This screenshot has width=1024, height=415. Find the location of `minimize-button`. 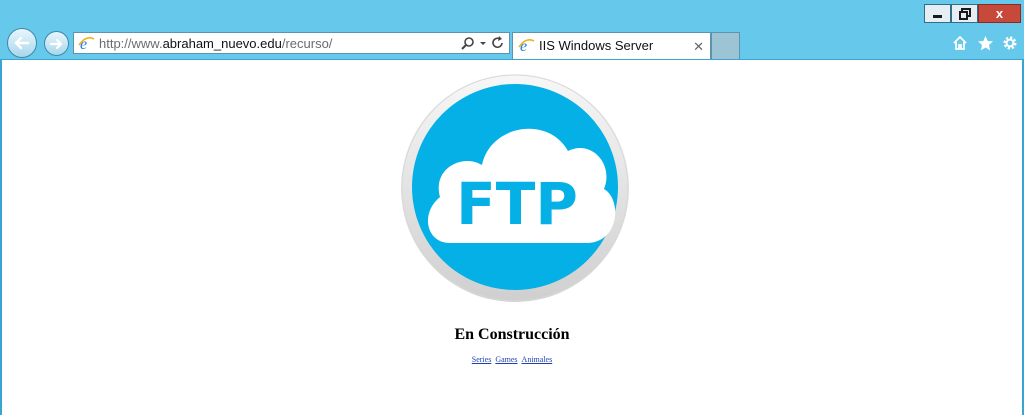

minimize-button is located at coordinates (937, 13).